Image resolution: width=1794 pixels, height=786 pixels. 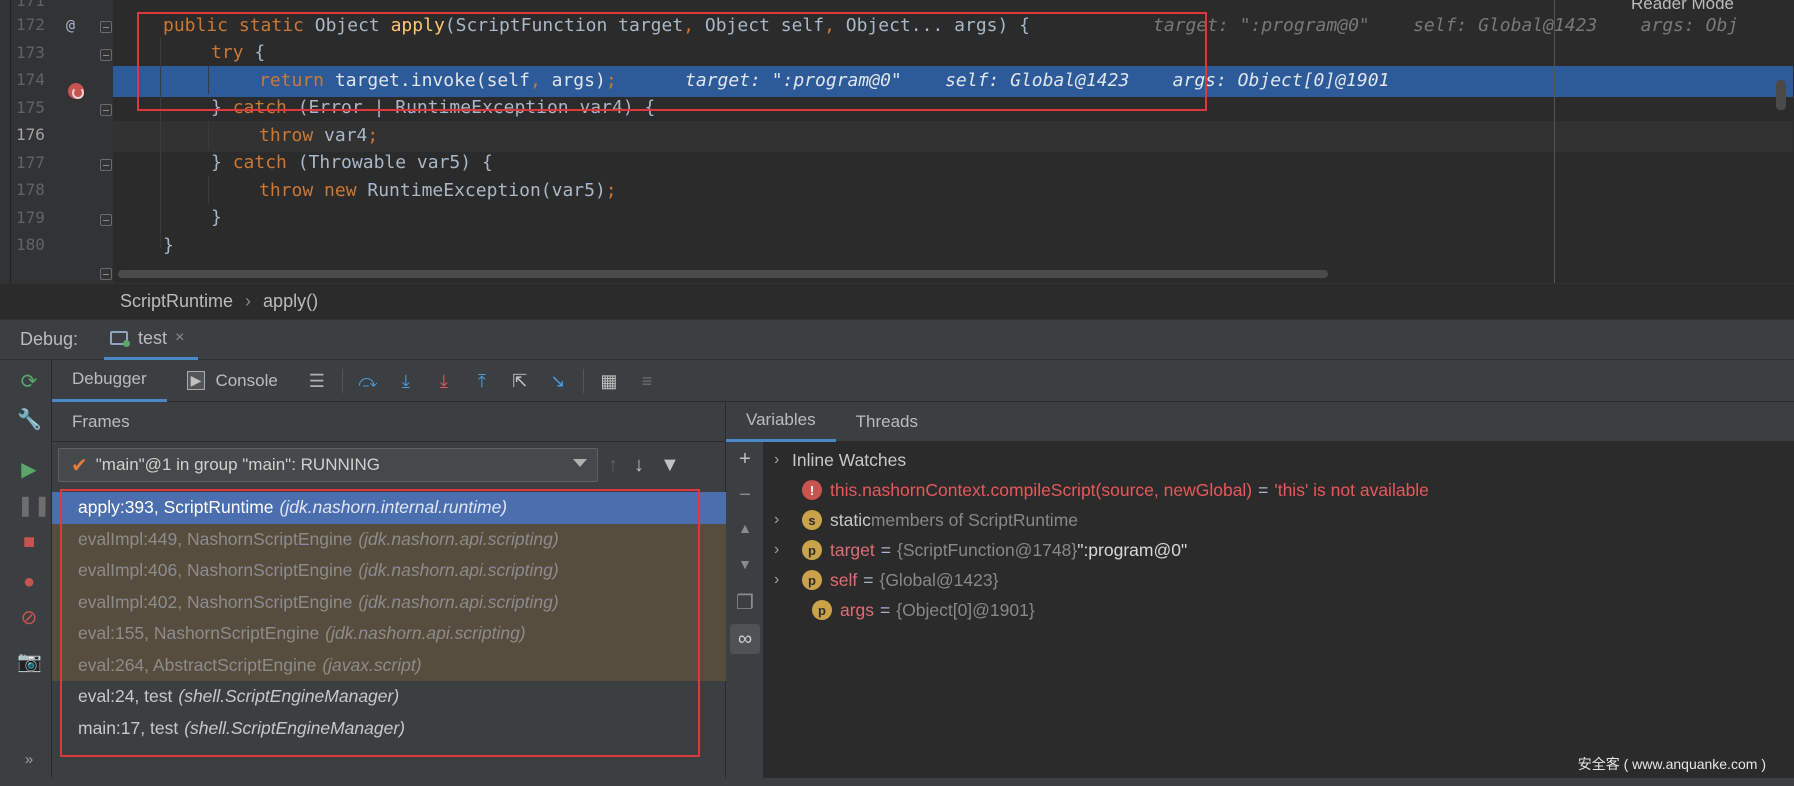 I want to click on line-number: 171, so click(x=30, y=5).